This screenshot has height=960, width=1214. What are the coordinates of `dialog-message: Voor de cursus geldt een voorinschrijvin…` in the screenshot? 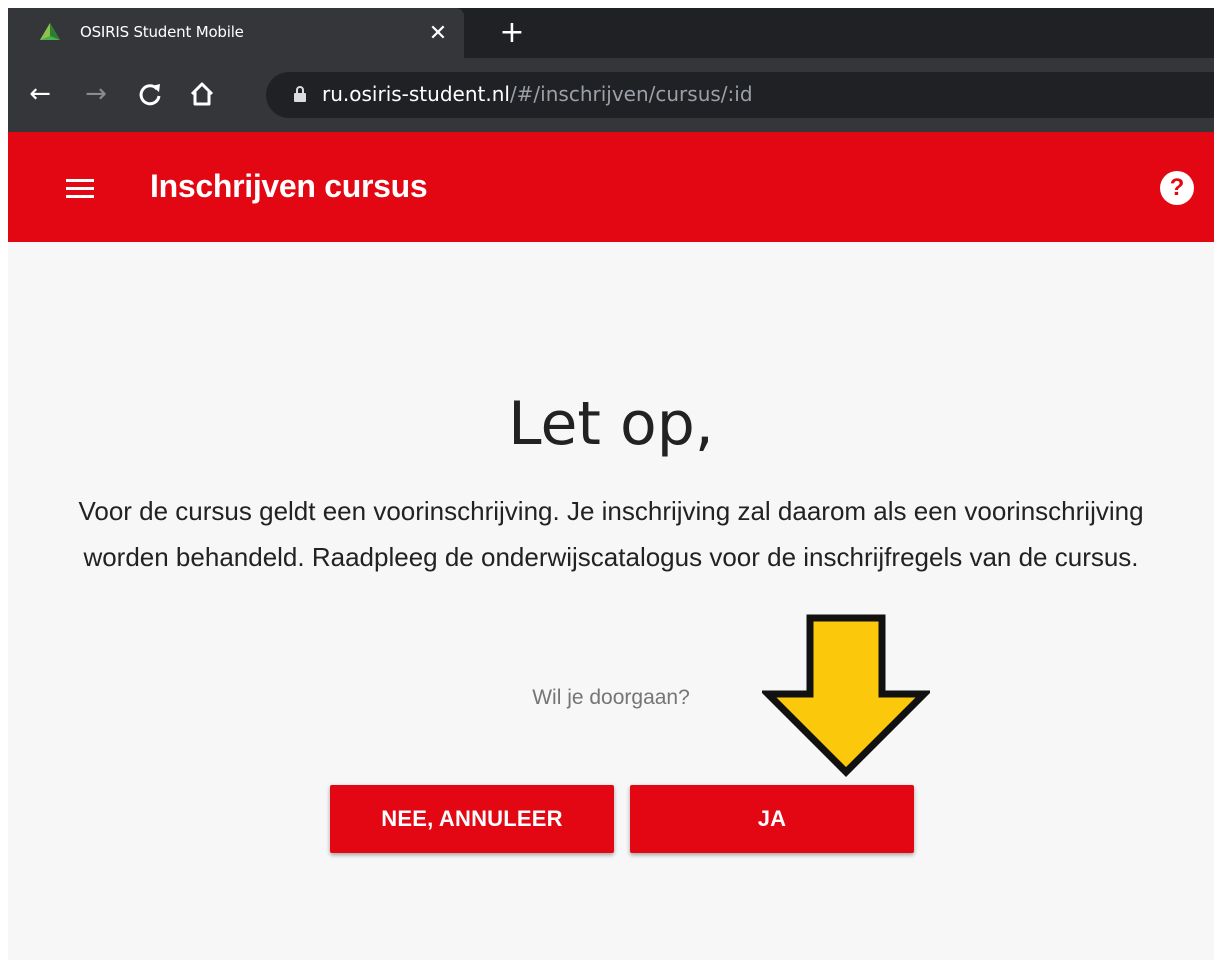 It's located at (611, 534).